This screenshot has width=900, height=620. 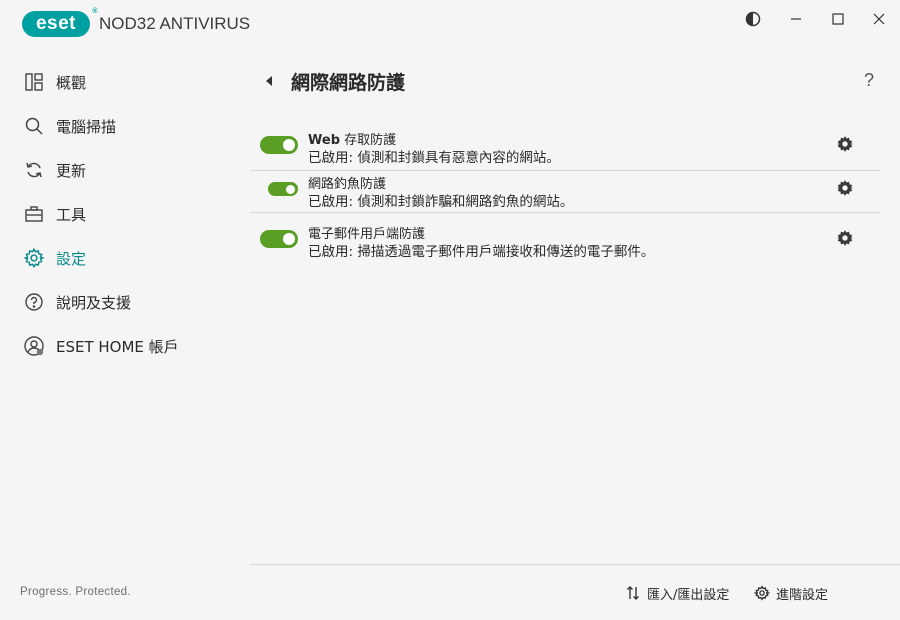 What do you see at coordinates (565, 149) in the screenshot?
I see `setting-row-web-access: Web 存取防護 已啟用: 偵測和封鎖具有惡意內容的網站。` at bounding box center [565, 149].